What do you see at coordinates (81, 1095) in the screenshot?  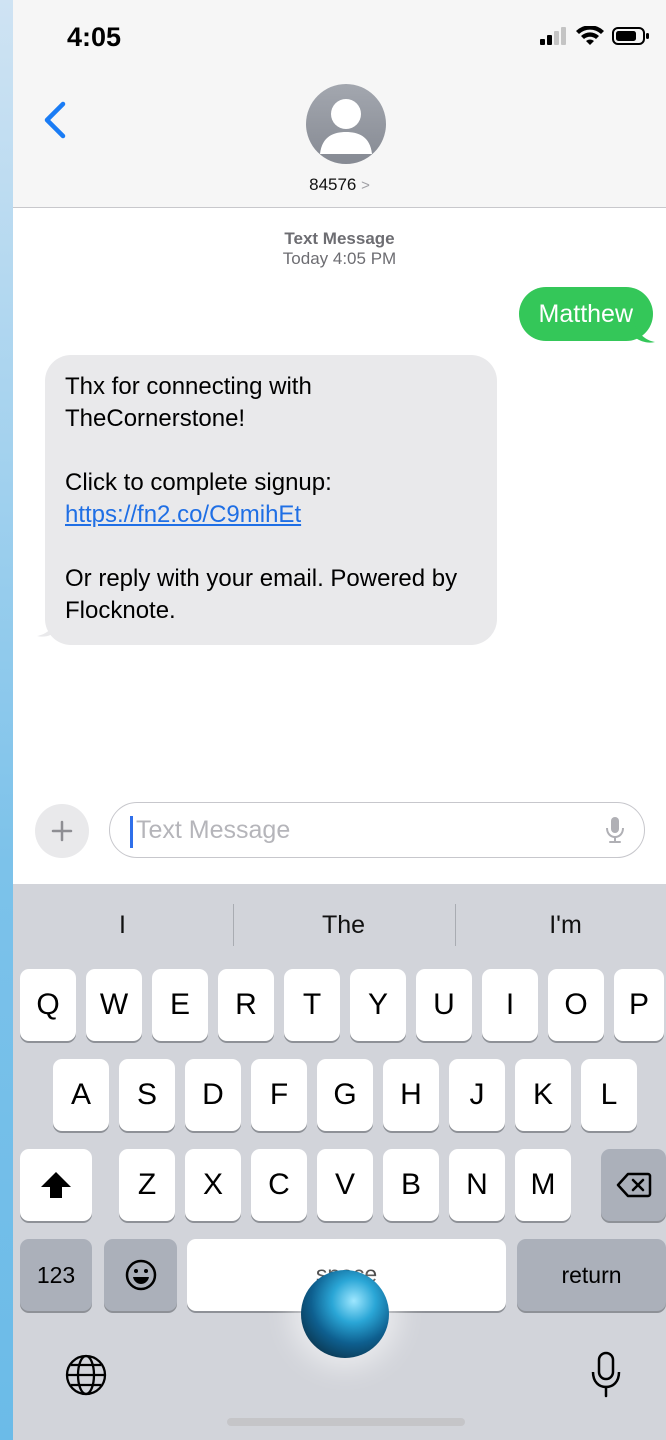 I see `key-a: A` at bounding box center [81, 1095].